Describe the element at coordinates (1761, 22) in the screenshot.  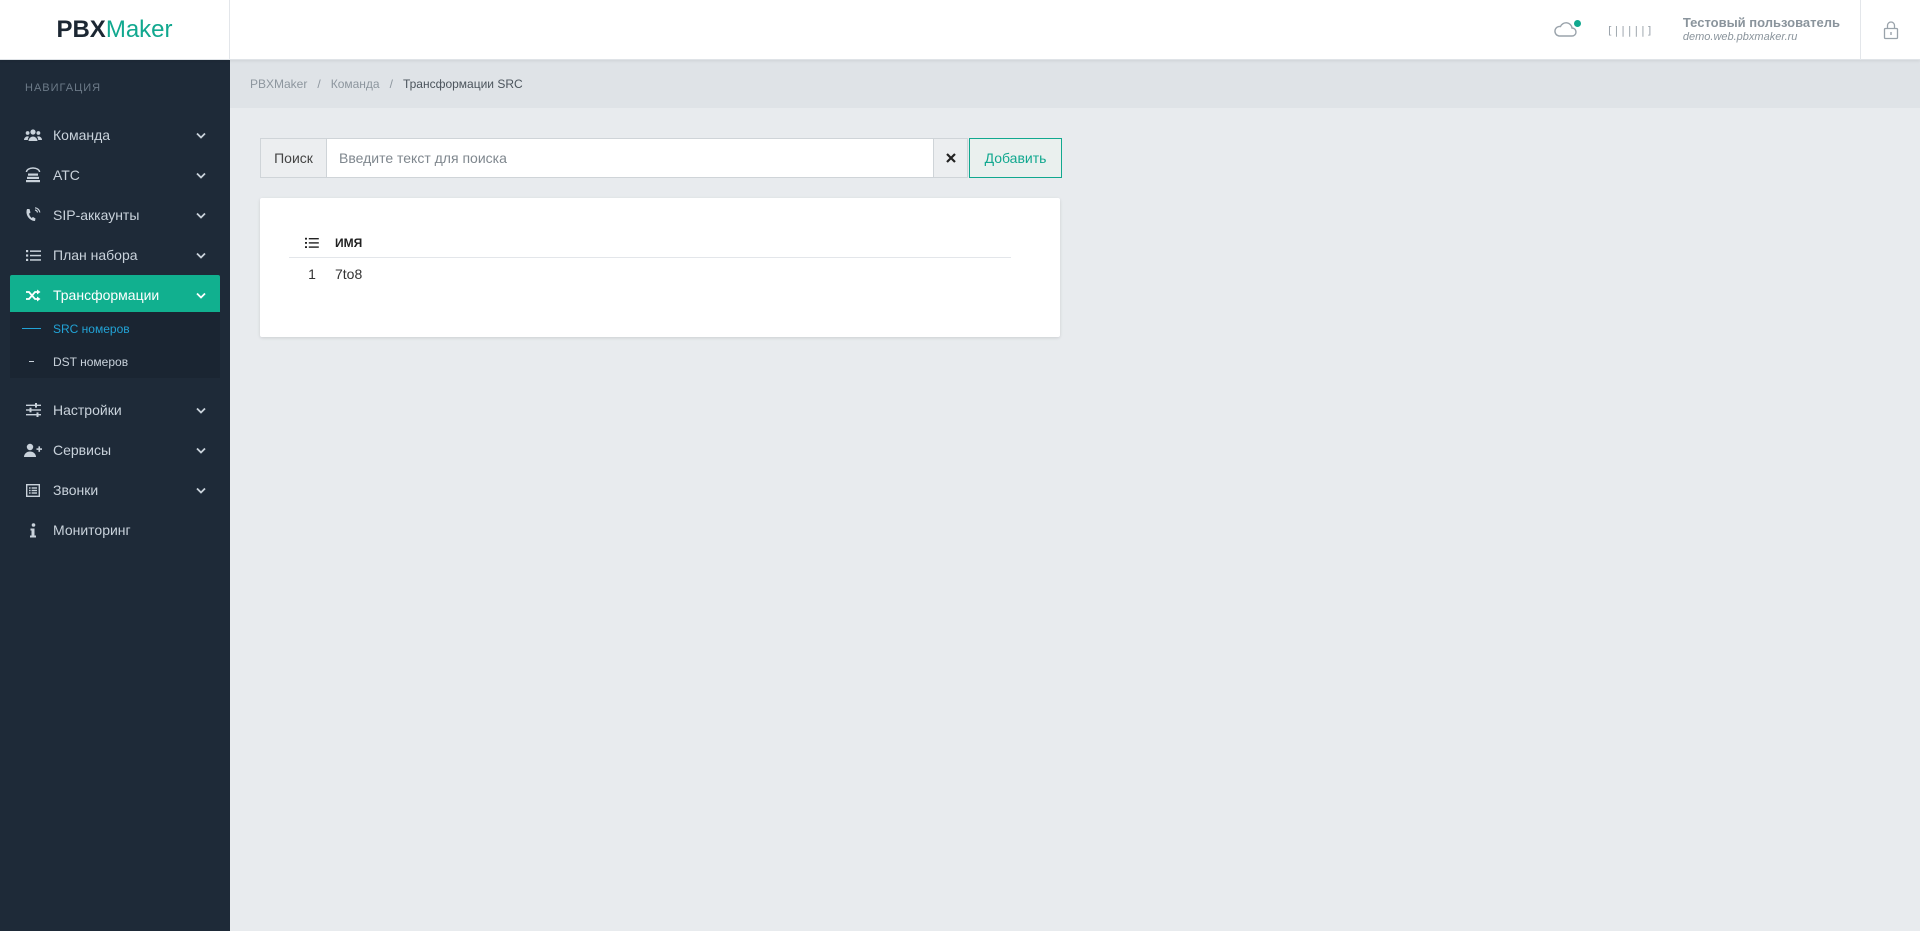
I see `user-name: Тестовый пользователь` at that location.